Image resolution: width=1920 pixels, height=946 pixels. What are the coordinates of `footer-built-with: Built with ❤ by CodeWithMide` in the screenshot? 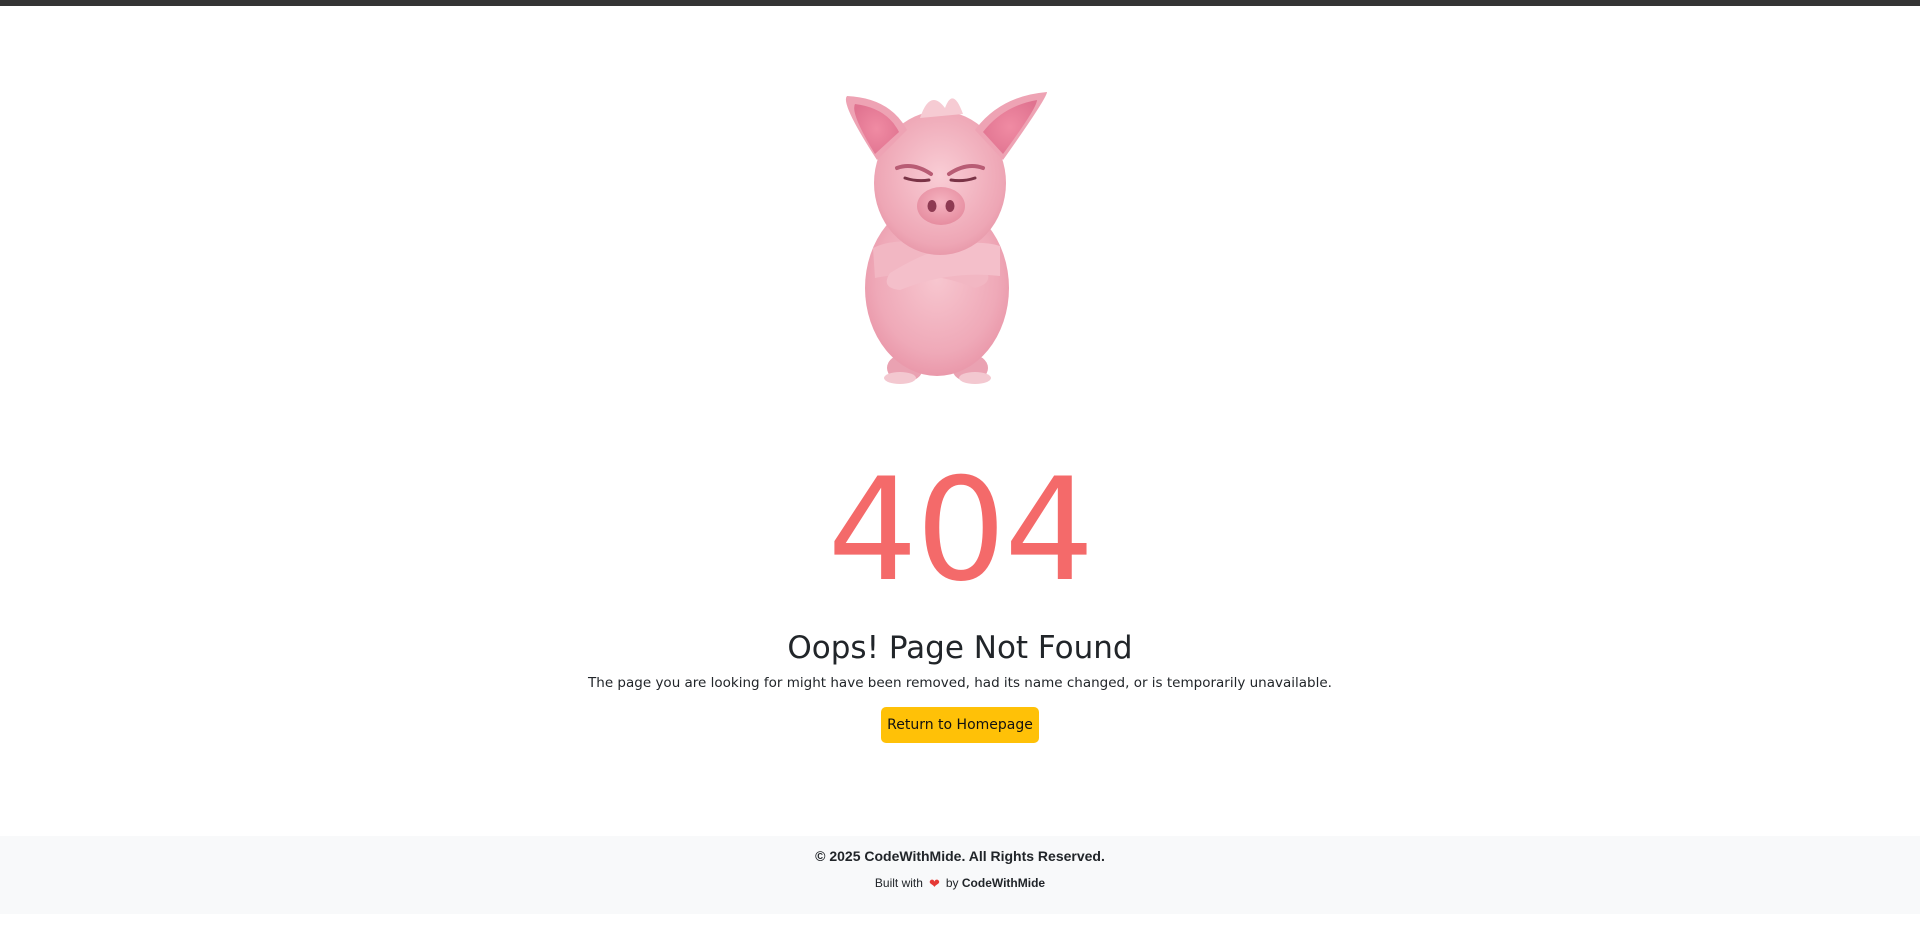 It's located at (960, 883).